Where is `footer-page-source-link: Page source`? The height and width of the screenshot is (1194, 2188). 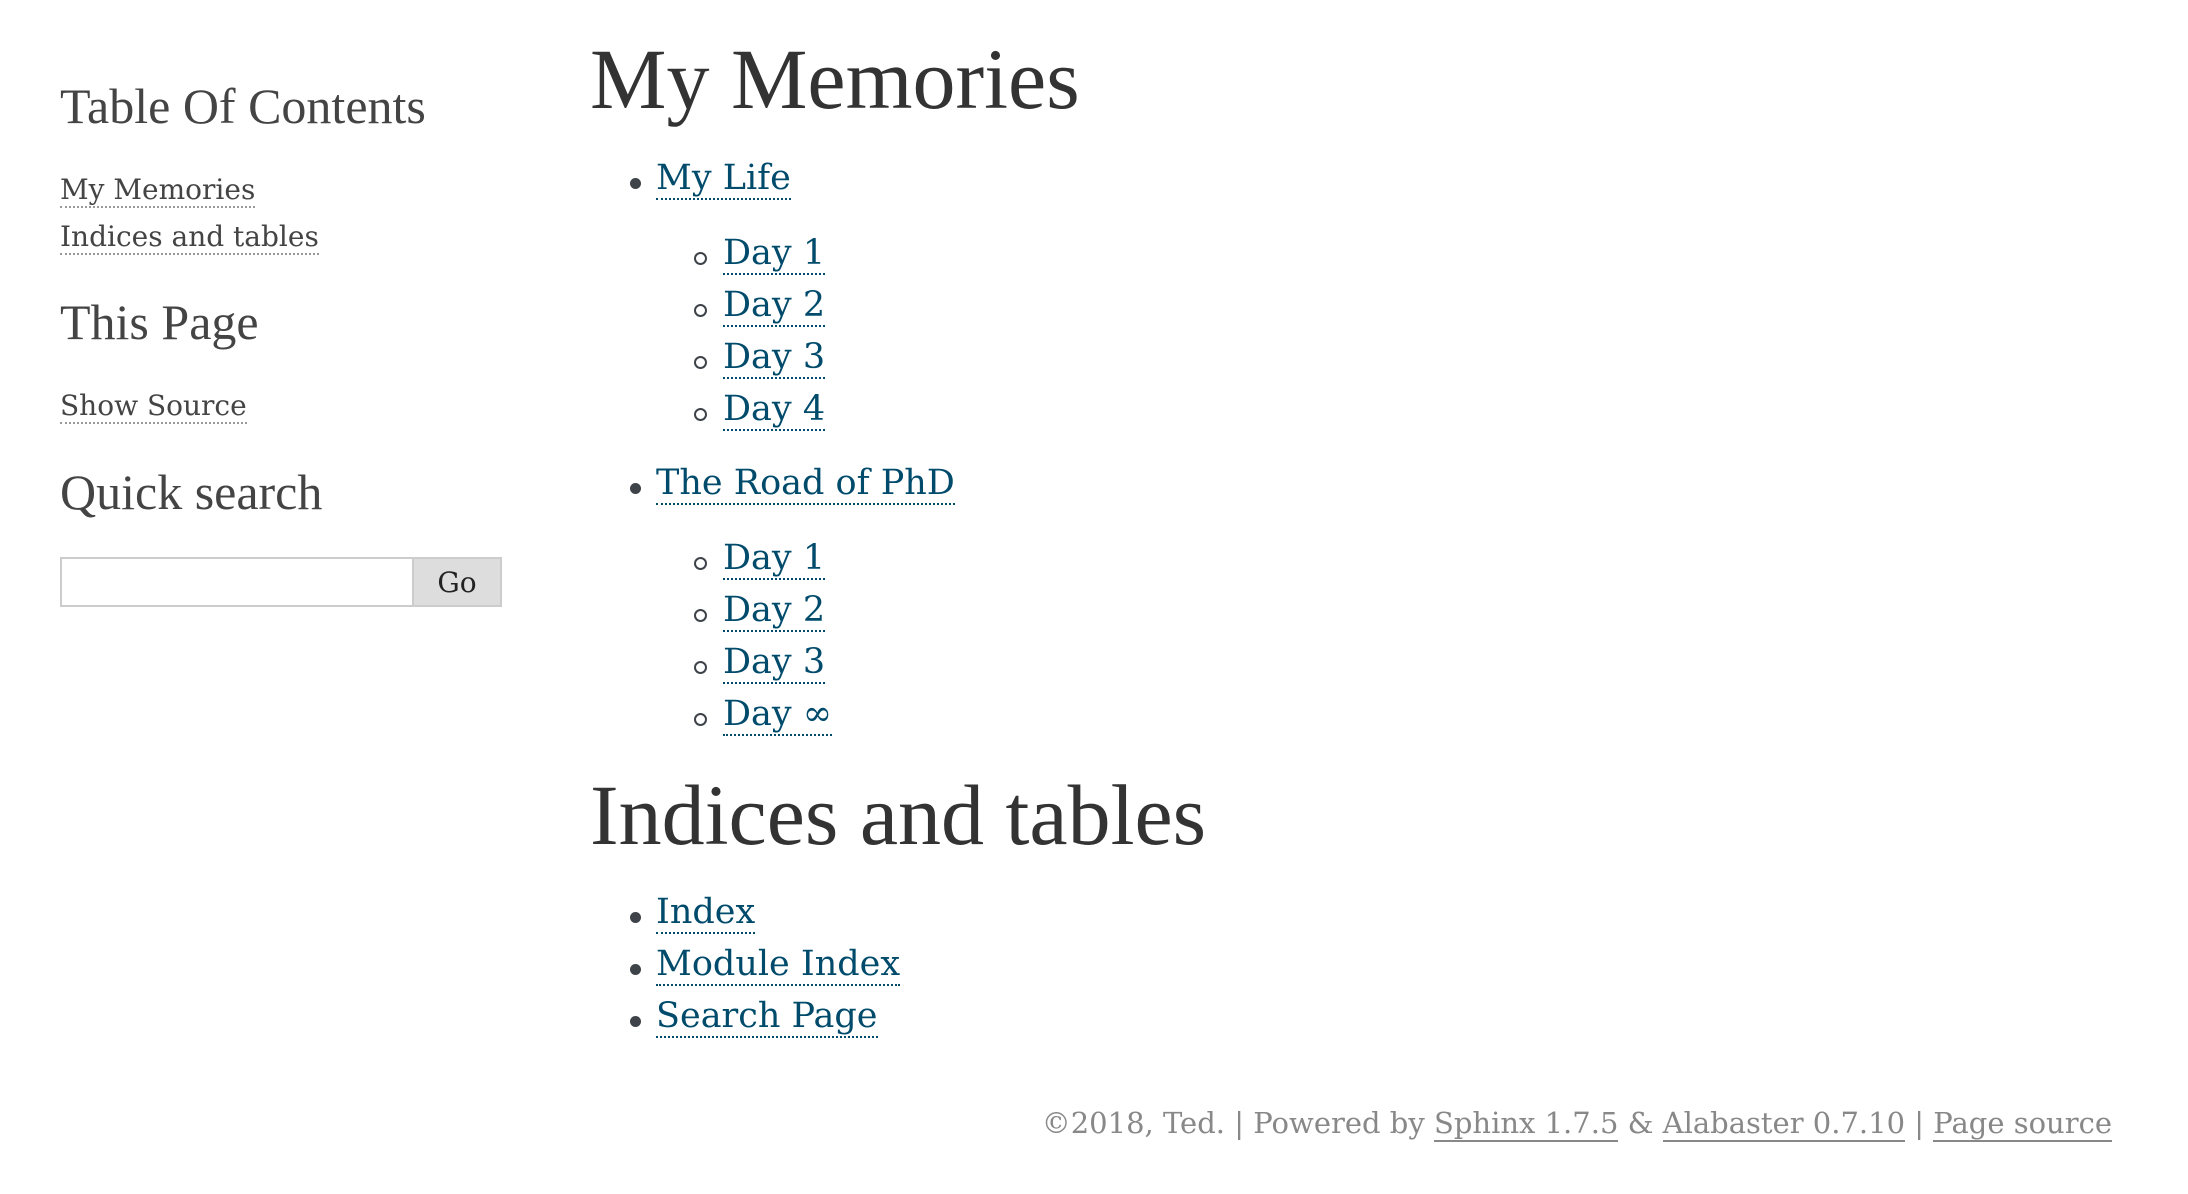
footer-page-source-link: Page source is located at coordinates (2022, 1124).